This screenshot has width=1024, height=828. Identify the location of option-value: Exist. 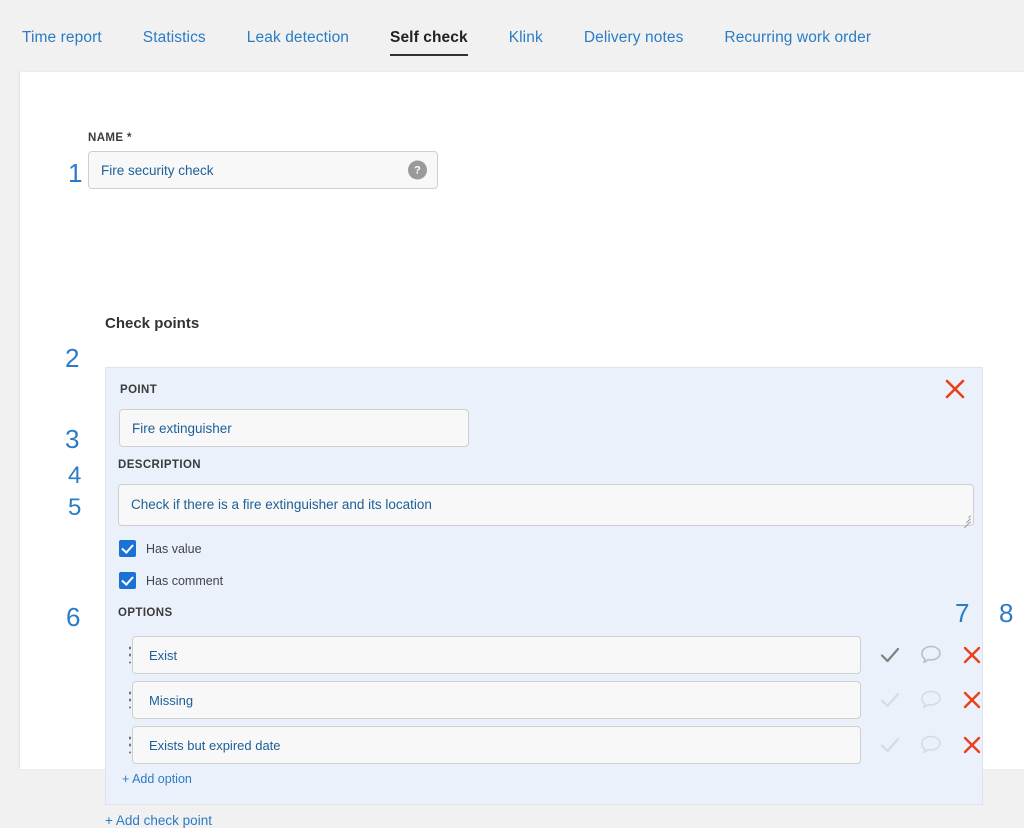
(163, 655).